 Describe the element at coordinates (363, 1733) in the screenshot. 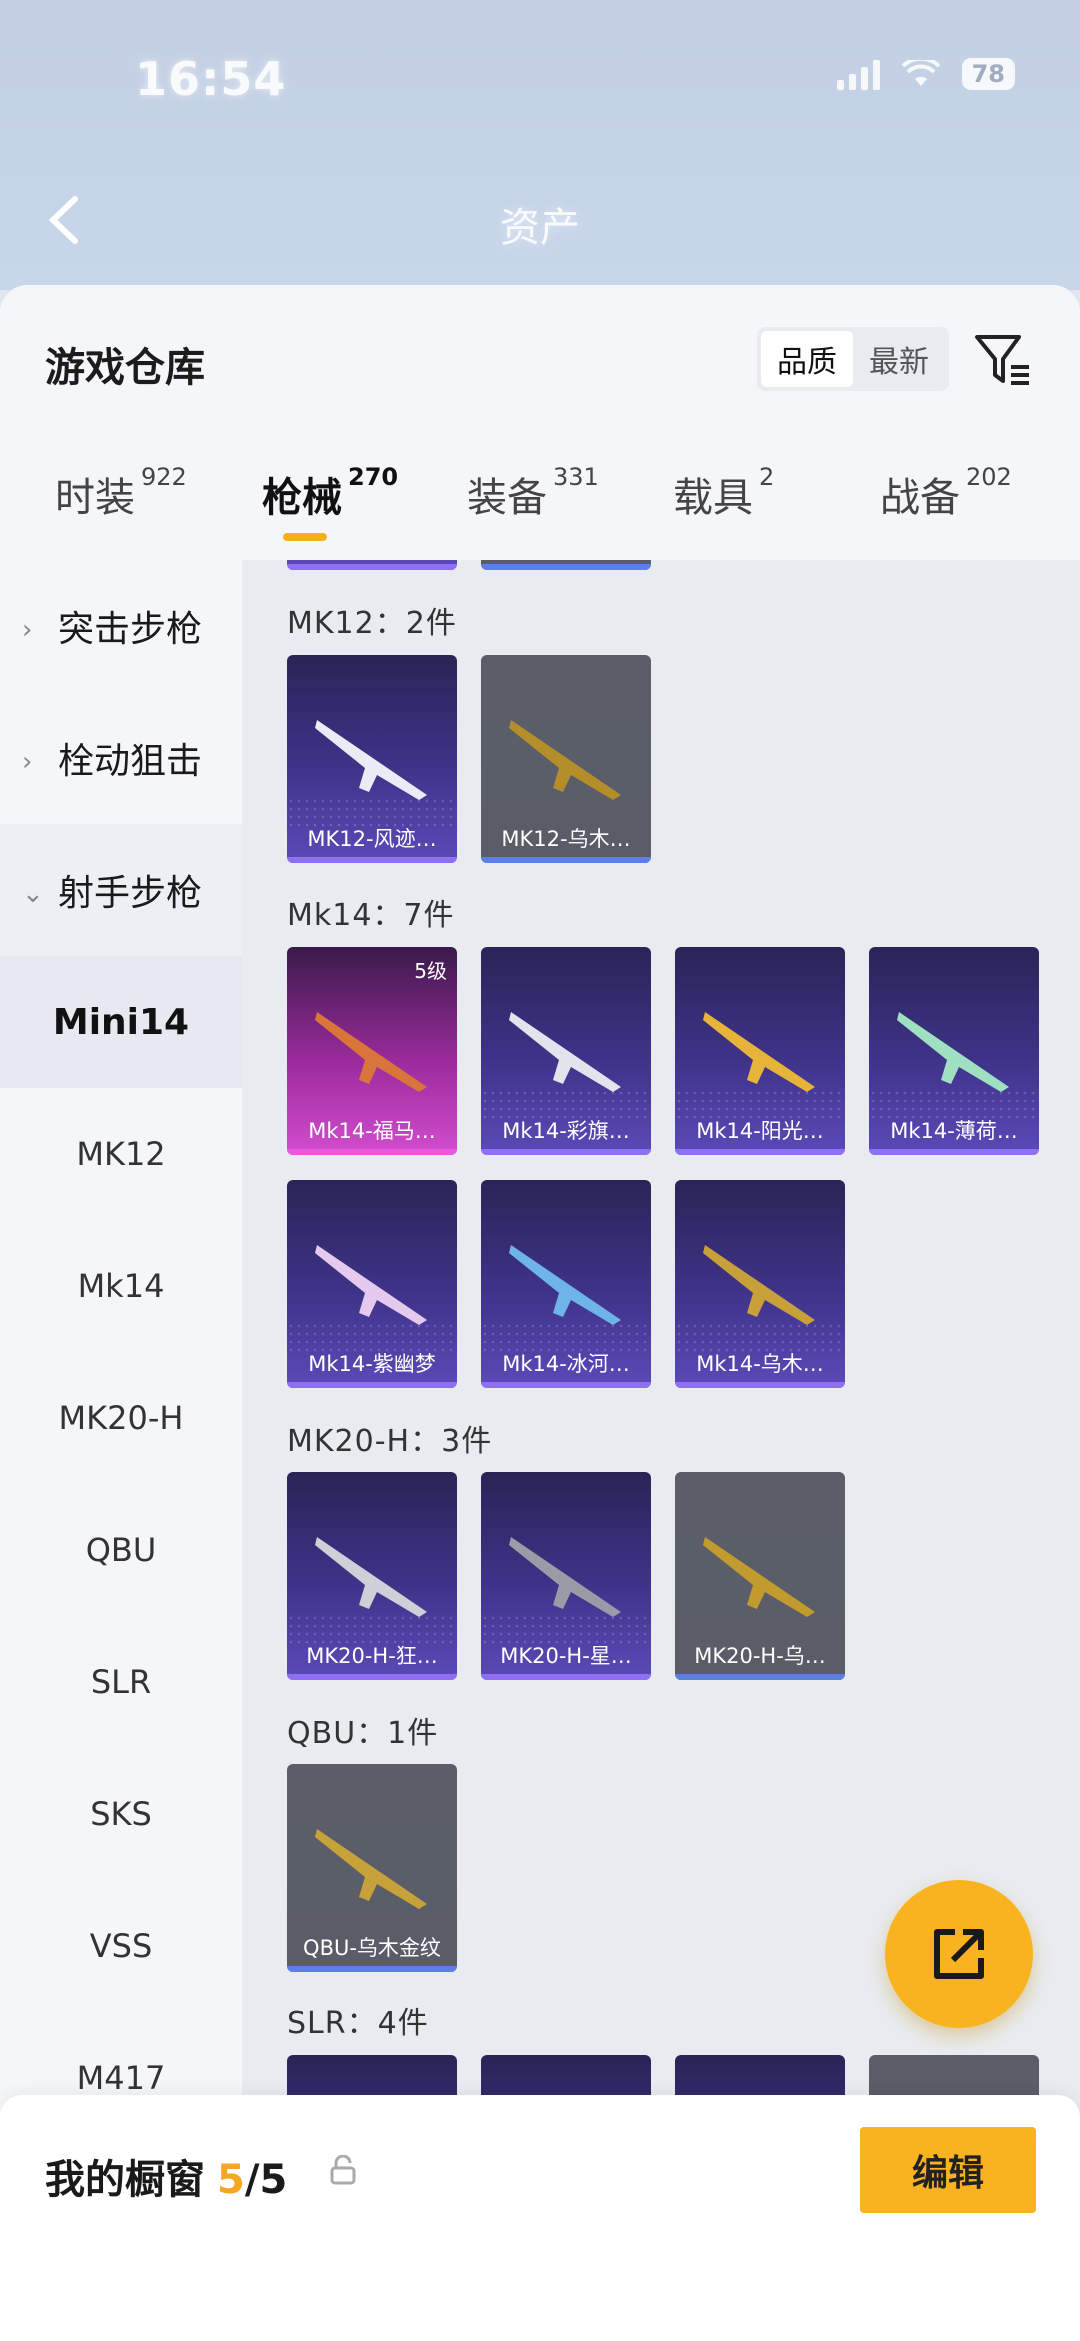

I see `section-title-qbu: QBU：1件` at that location.